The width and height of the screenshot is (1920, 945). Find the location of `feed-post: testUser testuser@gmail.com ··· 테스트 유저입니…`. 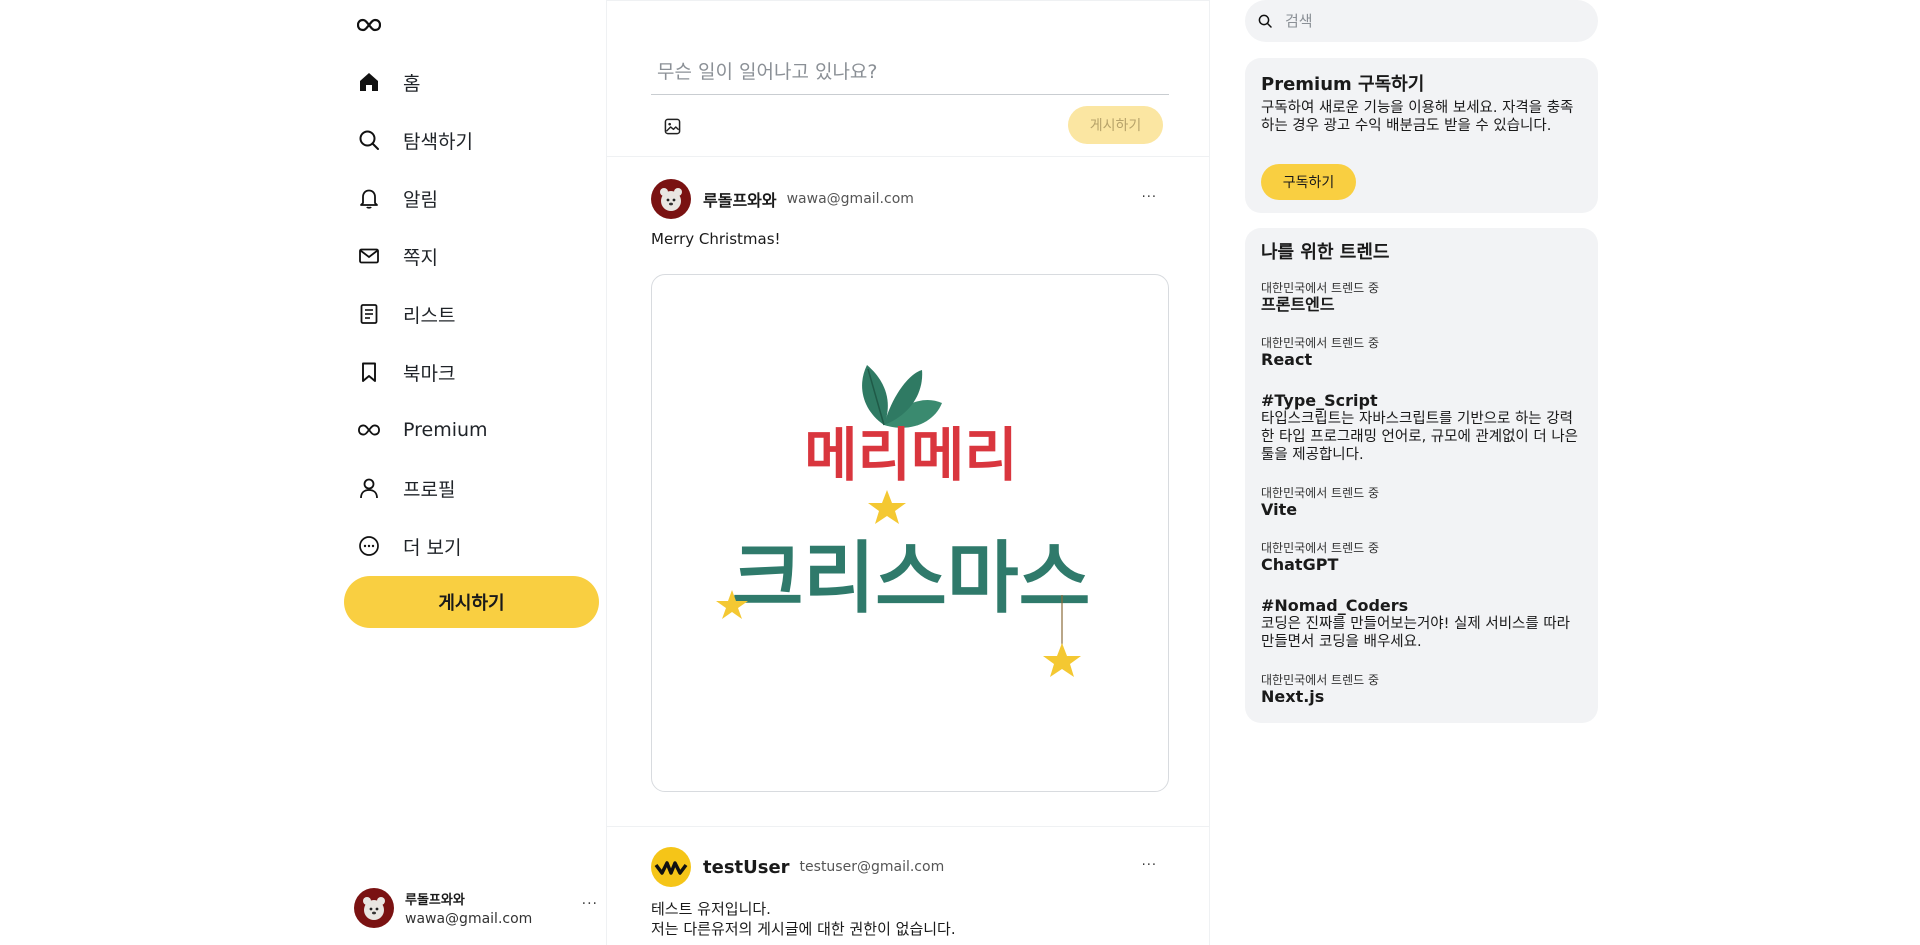

feed-post: testUser testuser@gmail.com ··· 테스트 유저입니… is located at coordinates (908, 886).